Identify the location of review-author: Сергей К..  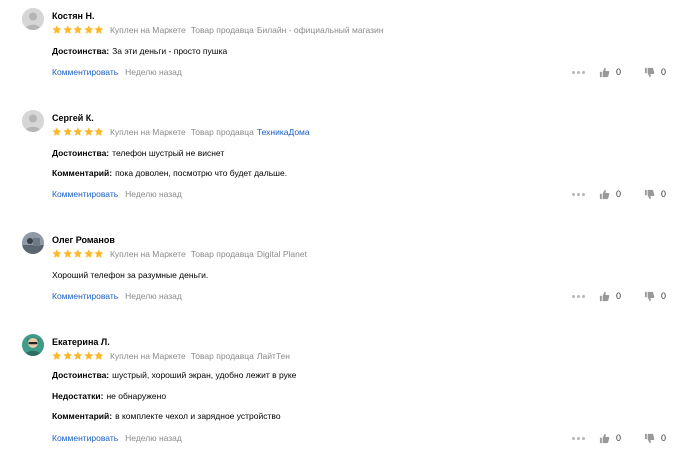
(73, 118).